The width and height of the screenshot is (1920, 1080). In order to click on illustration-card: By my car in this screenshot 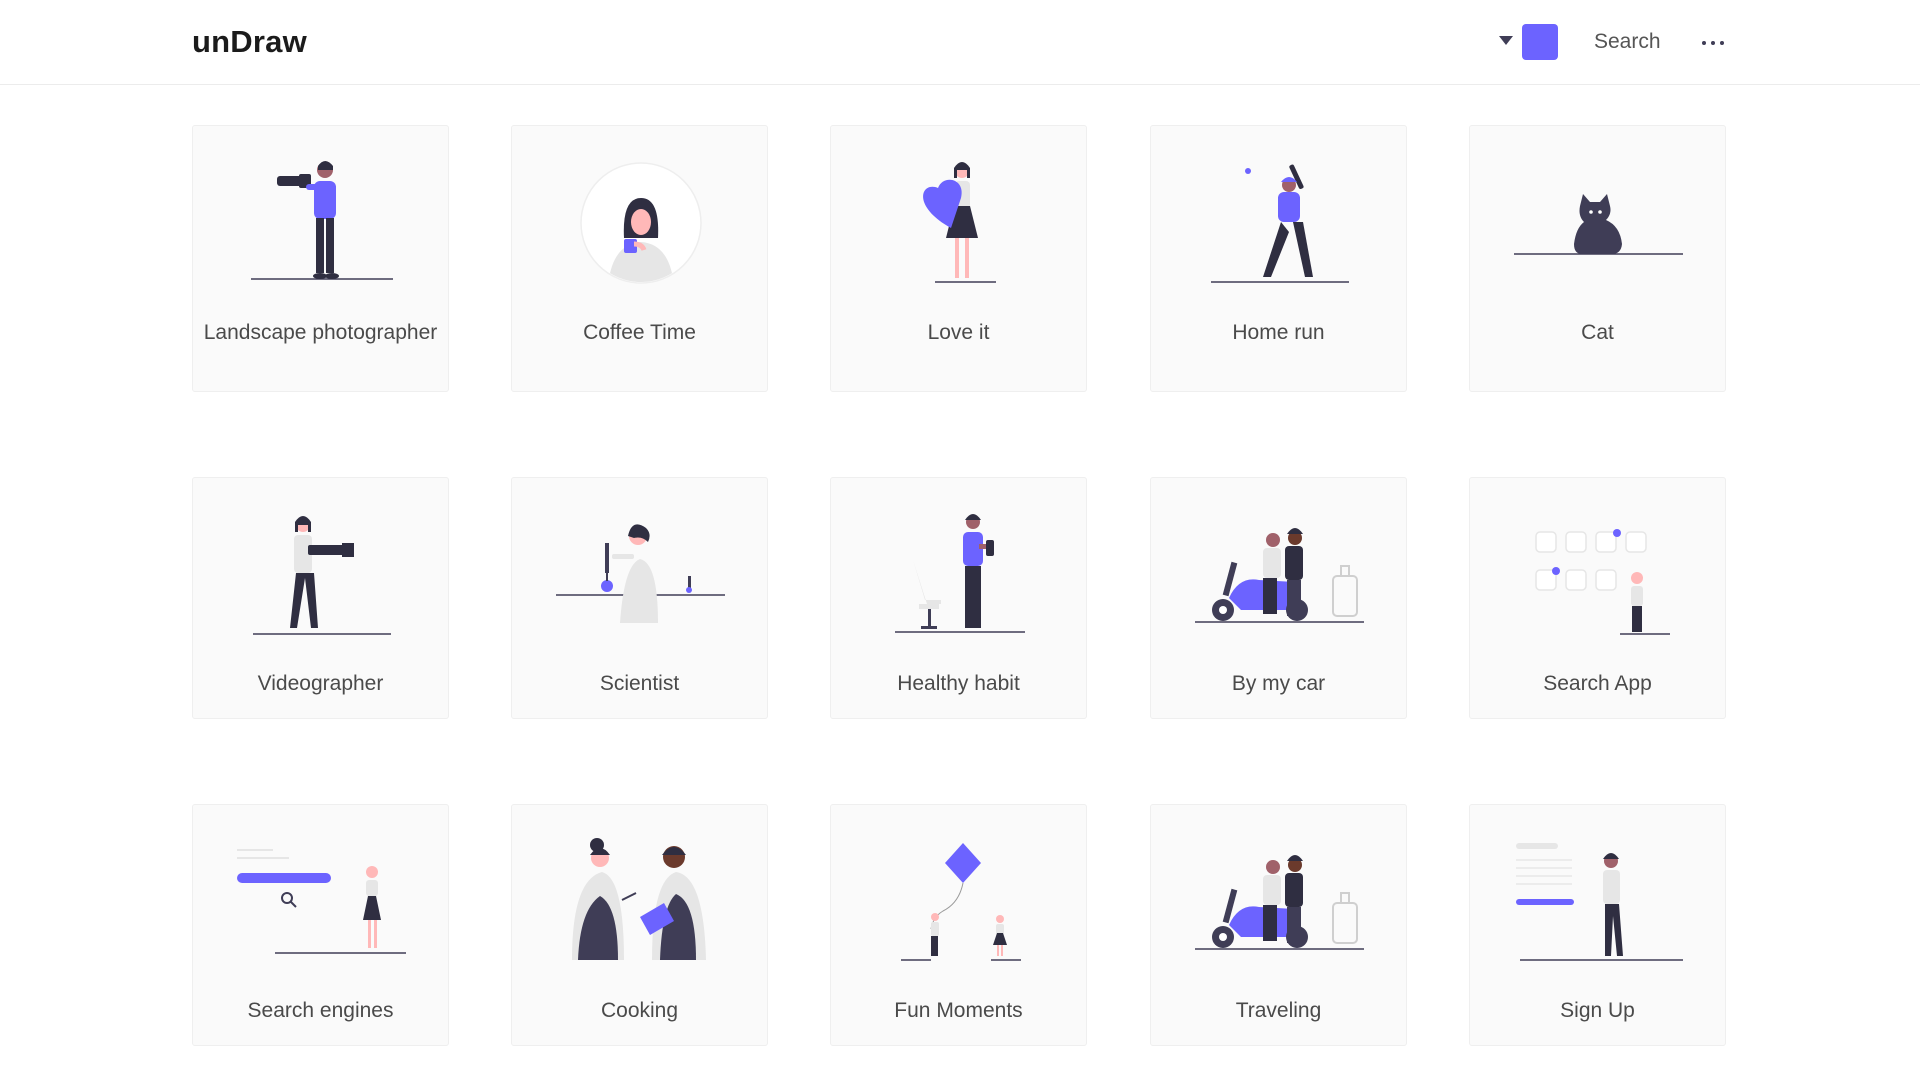, I will do `click(1278, 598)`.